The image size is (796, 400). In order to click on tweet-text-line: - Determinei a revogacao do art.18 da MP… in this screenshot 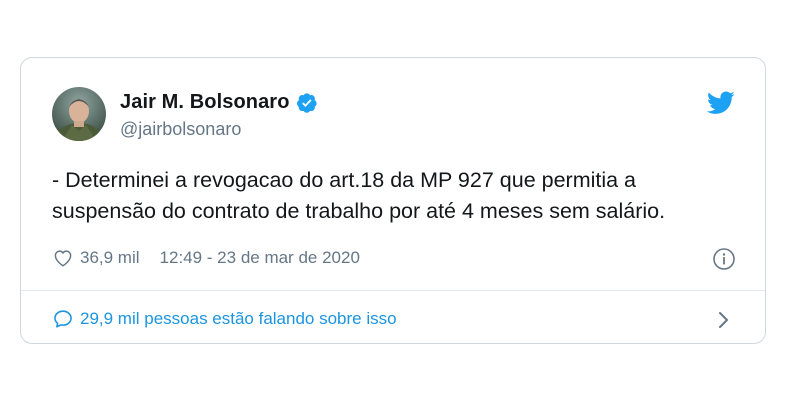, I will do `click(344, 180)`.